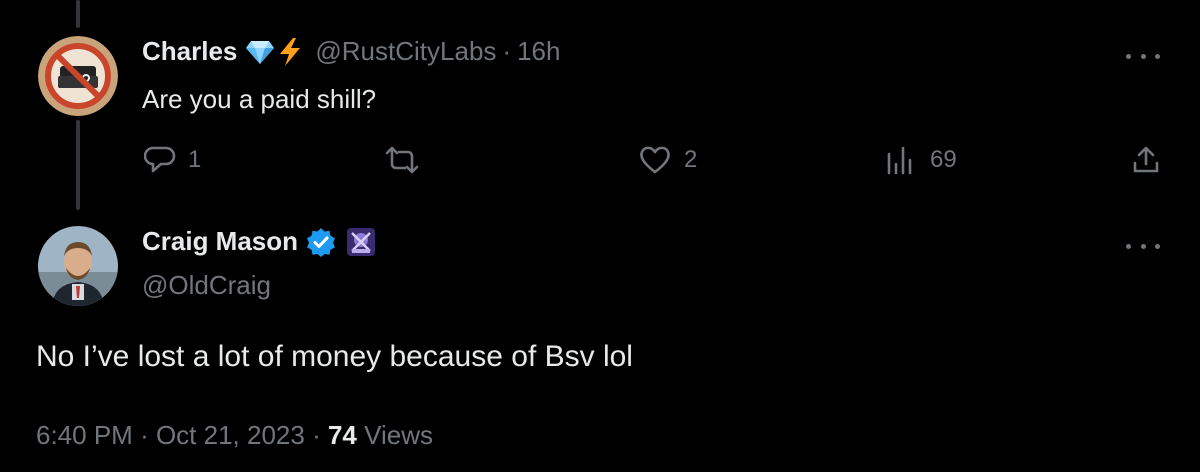 The image size is (1200, 472). Describe the element at coordinates (189, 51) in the screenshot. I see `reply-display-name: Charles` at that location.